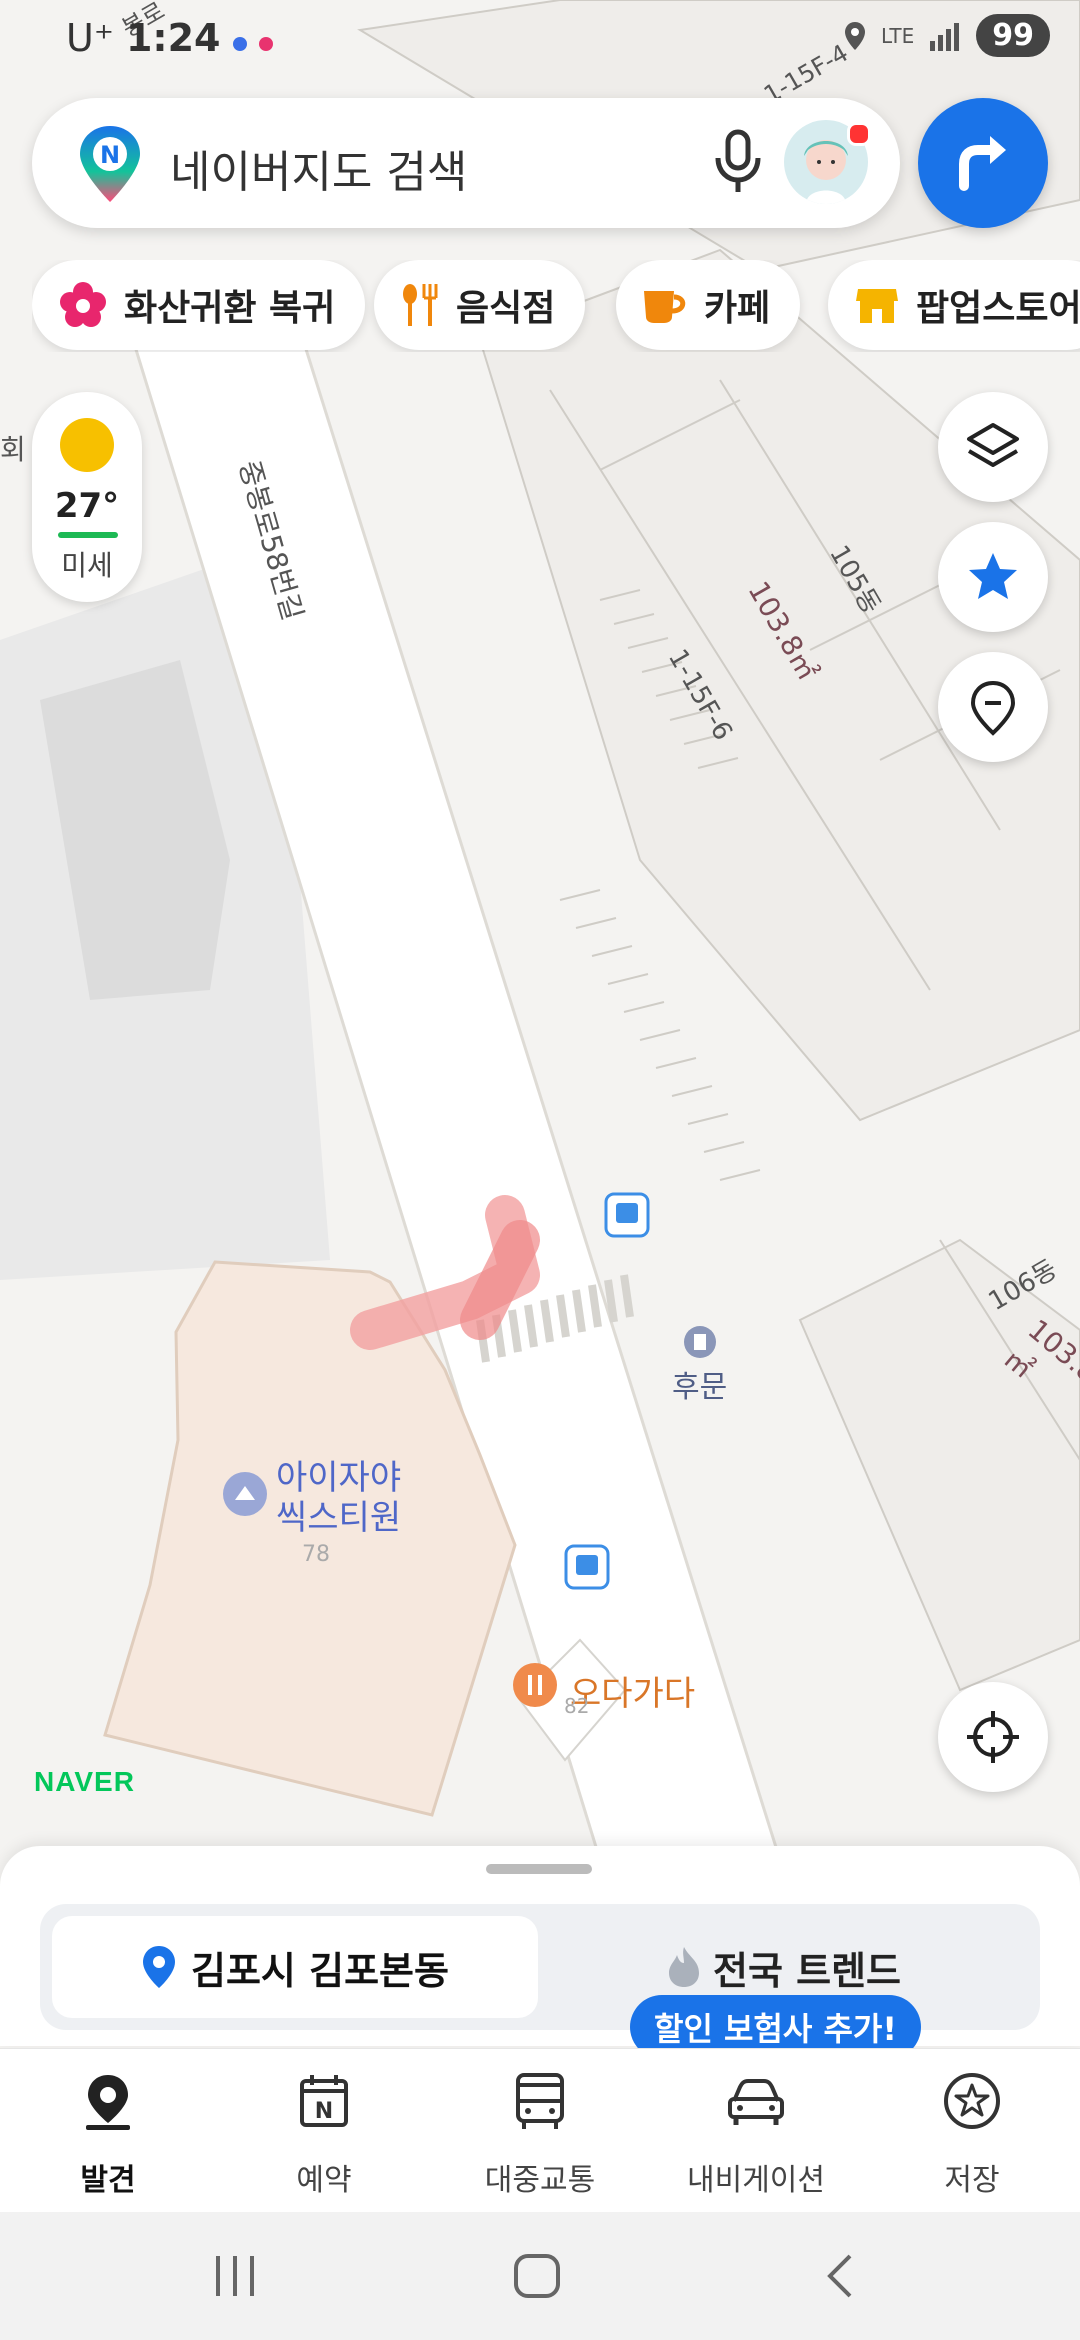 This screenshot has width=1080, height=2340. I want to click on fine-dust-label: 미세, so click(87, 565).